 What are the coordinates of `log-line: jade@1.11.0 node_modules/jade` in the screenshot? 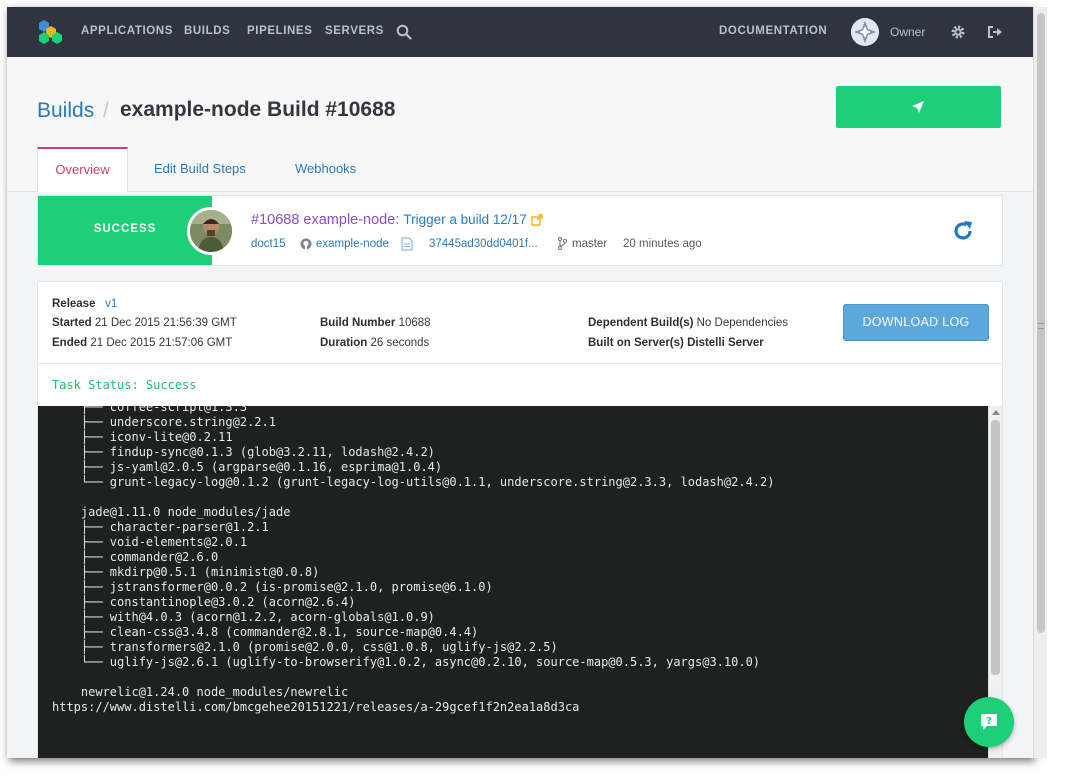 It's located at (171, 512).